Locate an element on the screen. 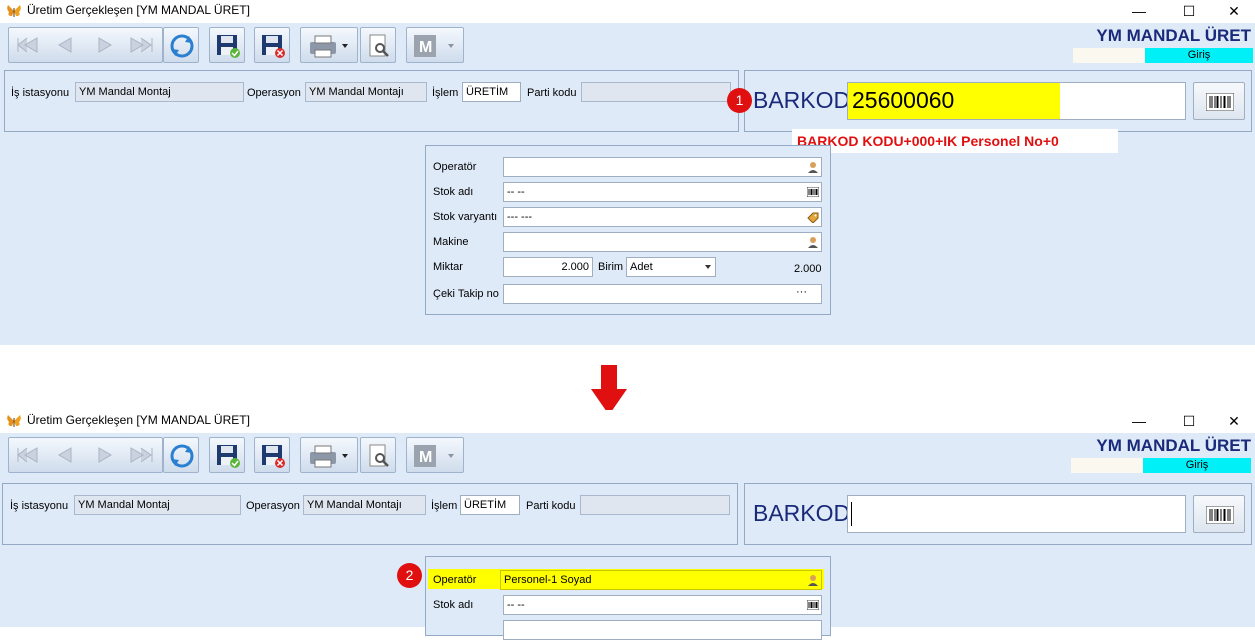 The height and width of the screenshot is (640, 1255). document-tools-icon is located at coordinates (379, 45).